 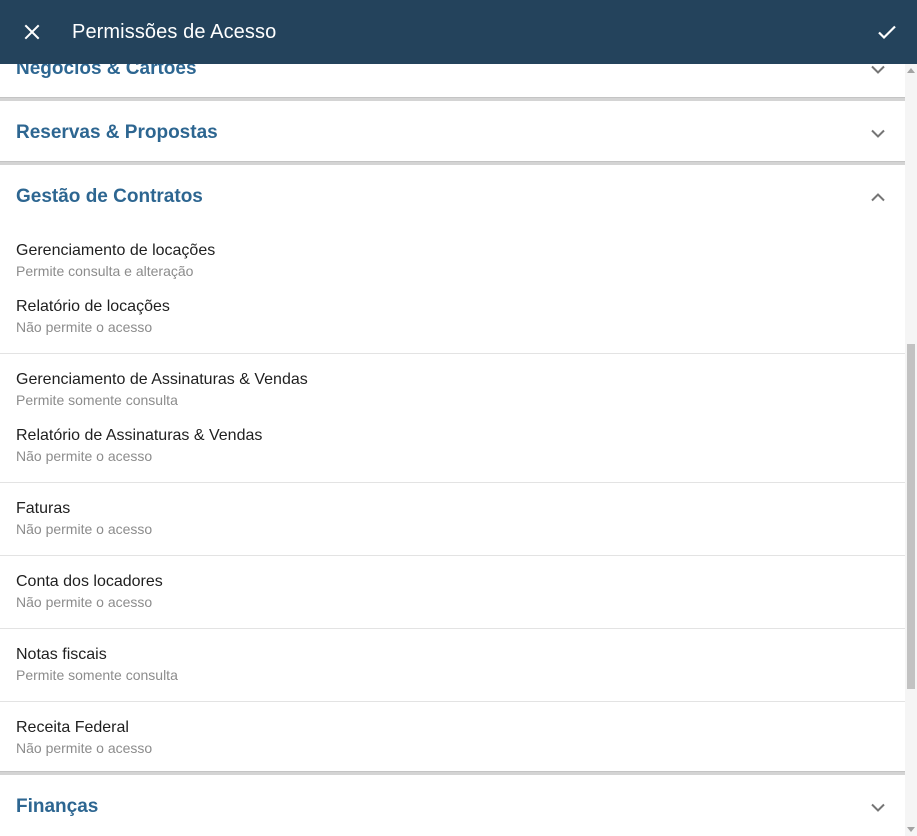 What do you see at coordinates (109, 196) in the screenshot?
I see `section-title: Gestão de Contratos` at bounding box center [109, 196].